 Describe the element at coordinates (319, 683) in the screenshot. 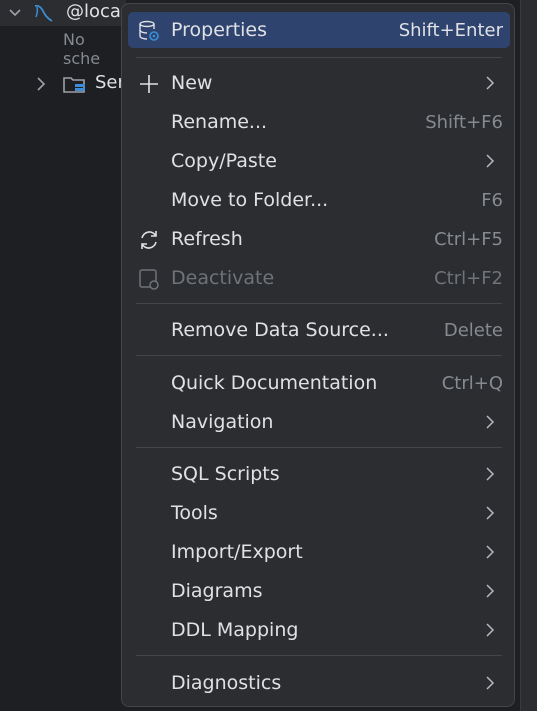

I see `menu-item-diagnostics: Diagnostics` at that location.